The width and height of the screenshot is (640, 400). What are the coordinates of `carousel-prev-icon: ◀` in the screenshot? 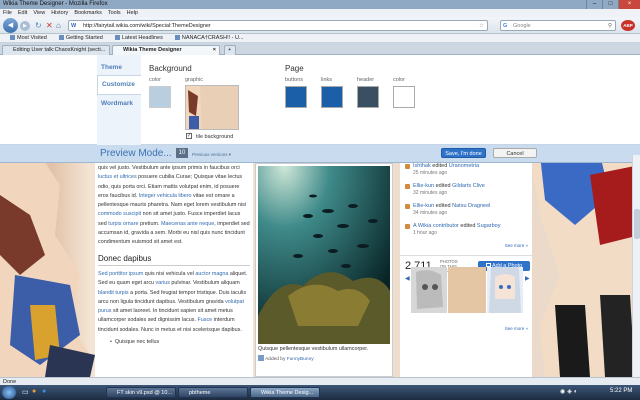 It's located at (407, 278).